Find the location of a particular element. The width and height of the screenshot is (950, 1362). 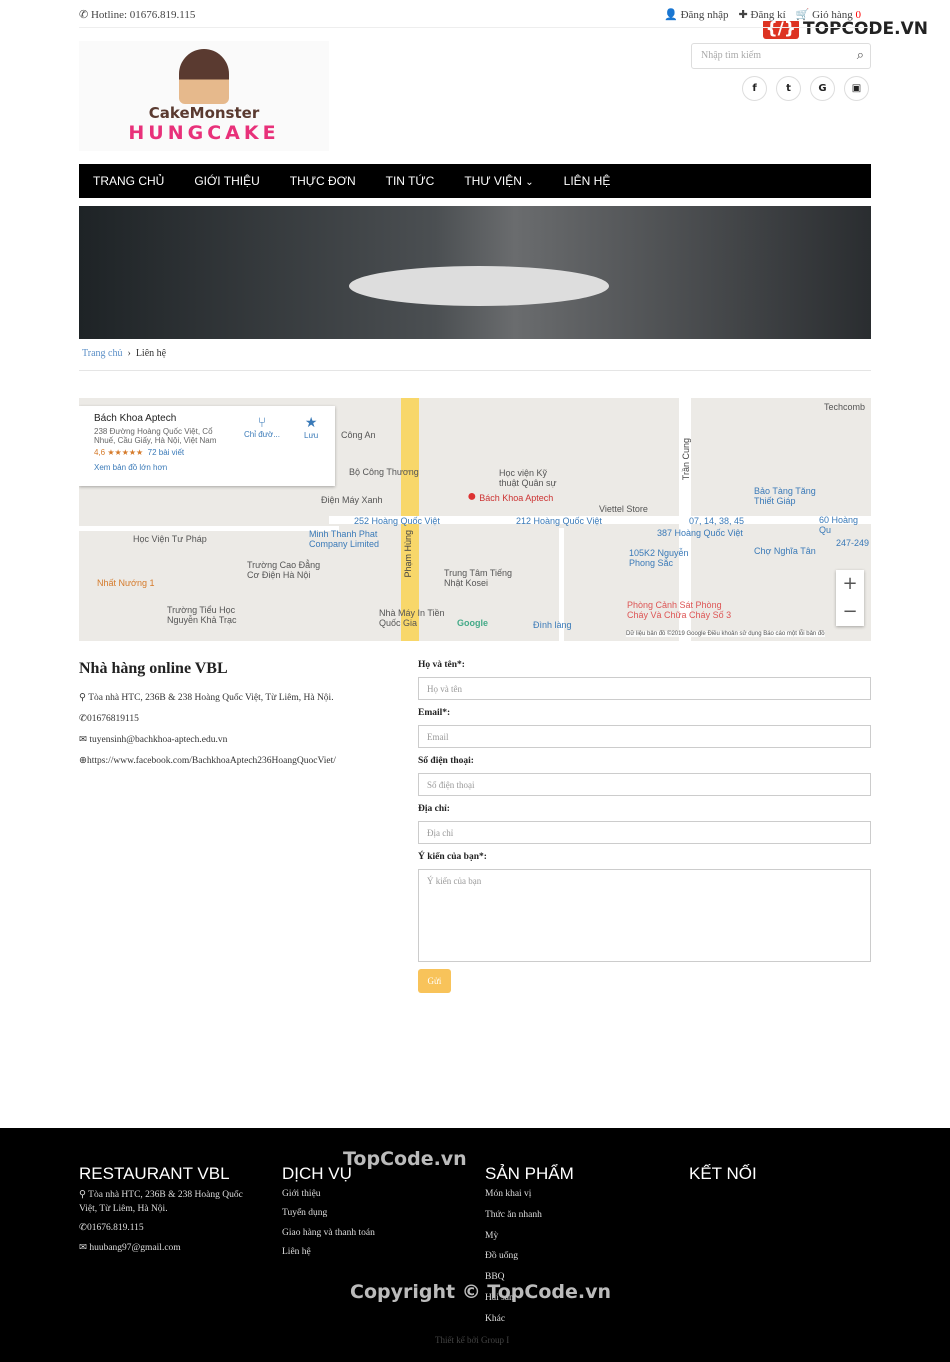

phone-input: Số điện thoại is located at coordinates (644, 784).